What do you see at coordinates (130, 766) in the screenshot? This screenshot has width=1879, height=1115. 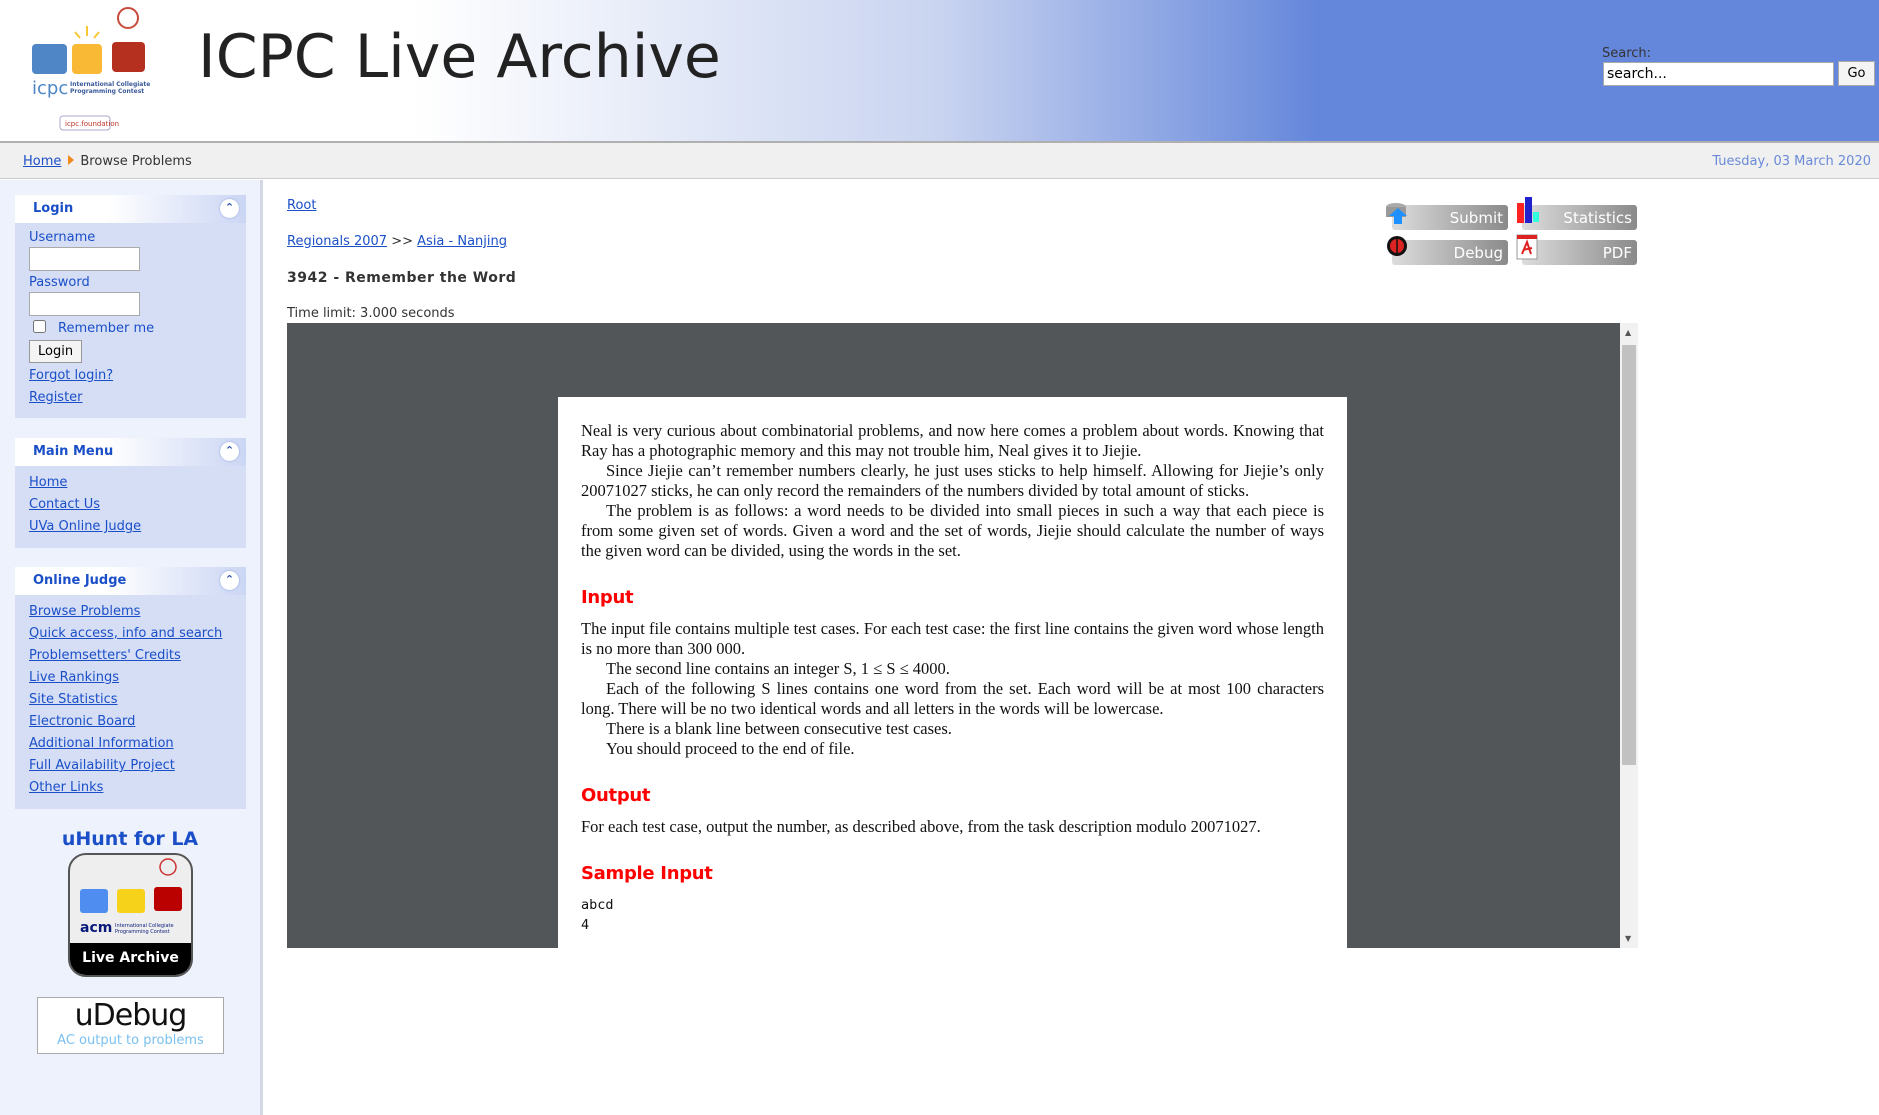 I see `oj-full-availability-link: Full Availability Project` at bounding box center [130, 766].